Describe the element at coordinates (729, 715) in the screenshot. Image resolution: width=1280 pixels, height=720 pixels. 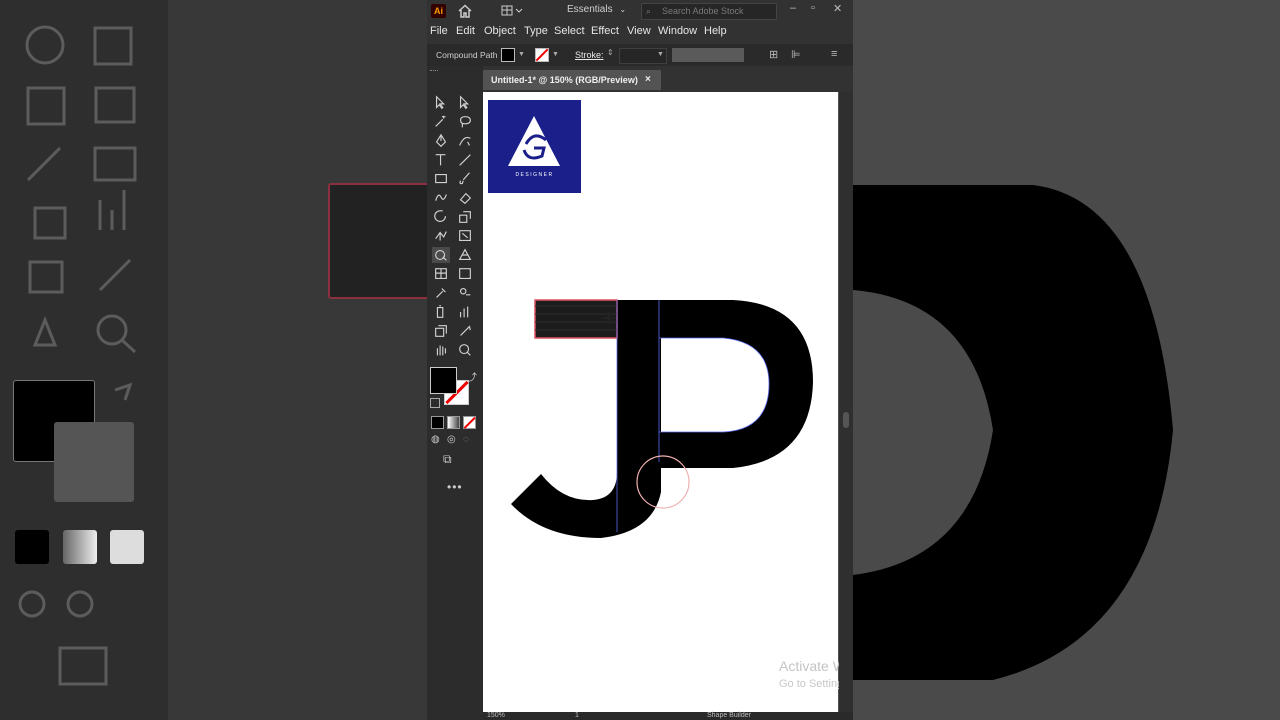
I see `current-tool-label: Shape Builder` at that location.